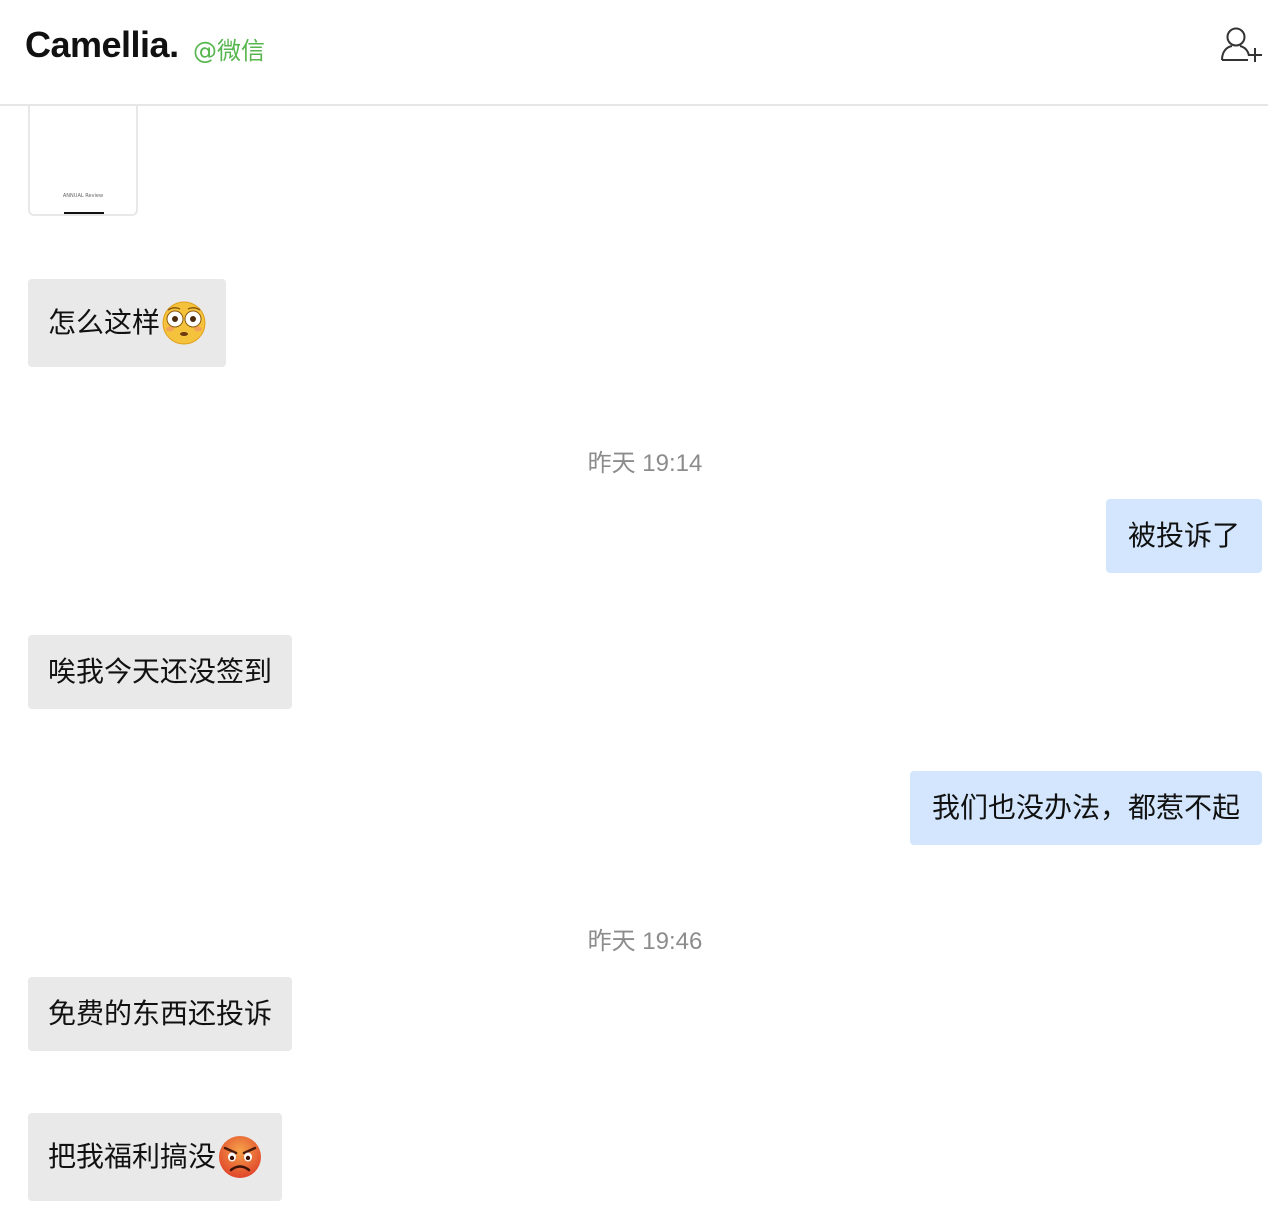  I want to click on message-bubble: 免费的东西还投诉, so click(160, 1014).